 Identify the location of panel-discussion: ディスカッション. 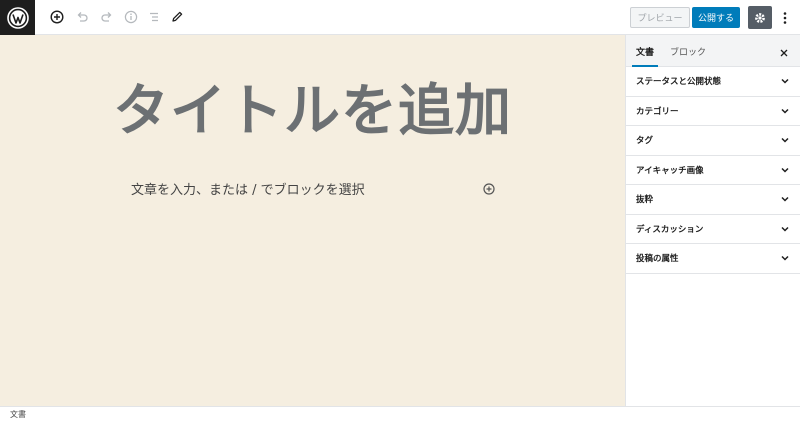
(713, 229).